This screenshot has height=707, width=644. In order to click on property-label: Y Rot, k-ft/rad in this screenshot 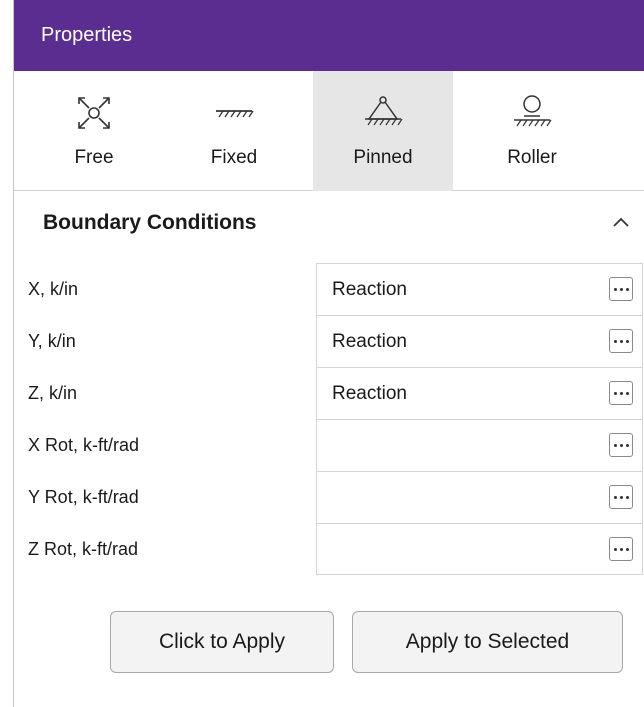, I will do `click(83, 496)`.